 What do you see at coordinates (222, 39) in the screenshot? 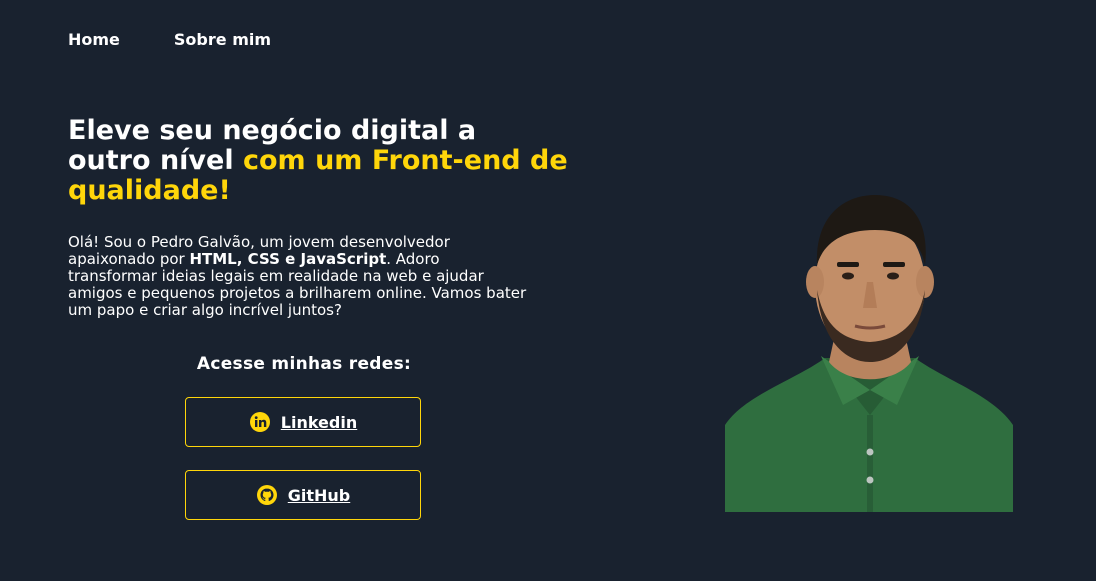
I see `nav-about-link: Sobre mim` at bounding box center [222, 39].